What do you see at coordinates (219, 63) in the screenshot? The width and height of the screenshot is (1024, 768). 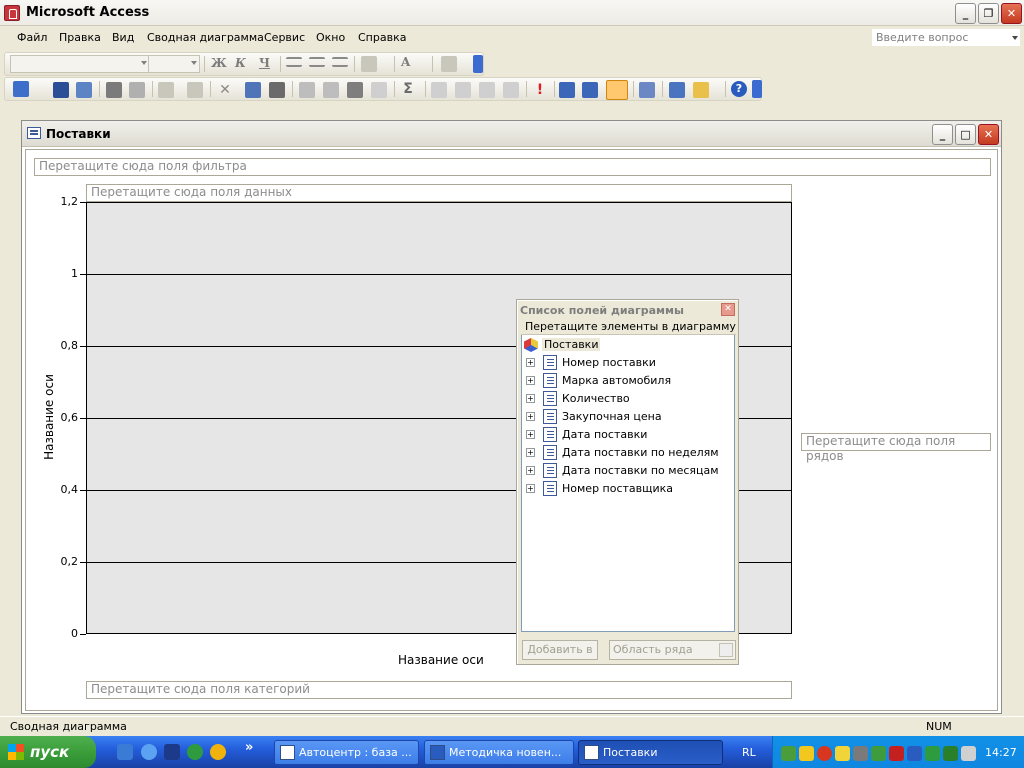 I see `bold-icon: Ж` at bounding box center [219, 63].